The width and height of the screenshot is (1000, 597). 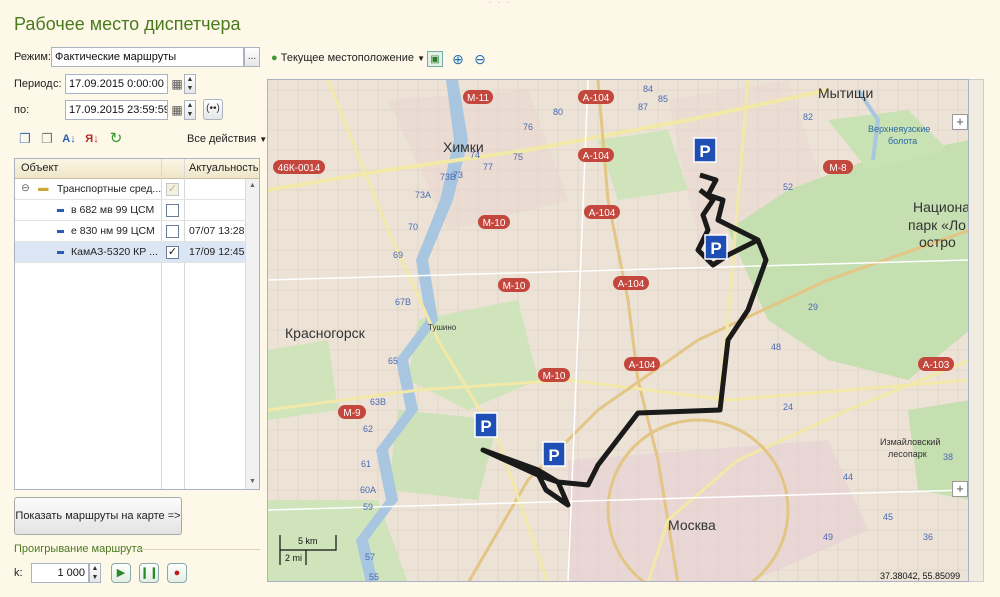 I want to click on period-label: Период, so click(x=33, y=84).